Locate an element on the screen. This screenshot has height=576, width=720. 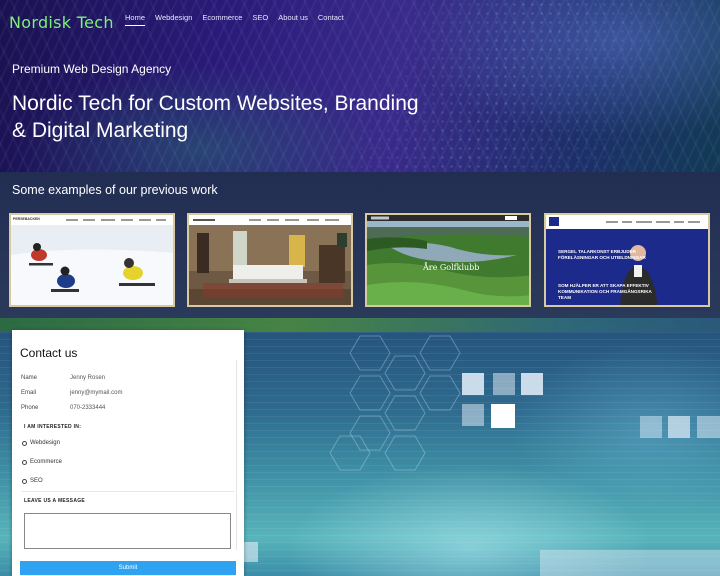
examples-title: Some examples of our previous work is located at coordinates (115, 190).